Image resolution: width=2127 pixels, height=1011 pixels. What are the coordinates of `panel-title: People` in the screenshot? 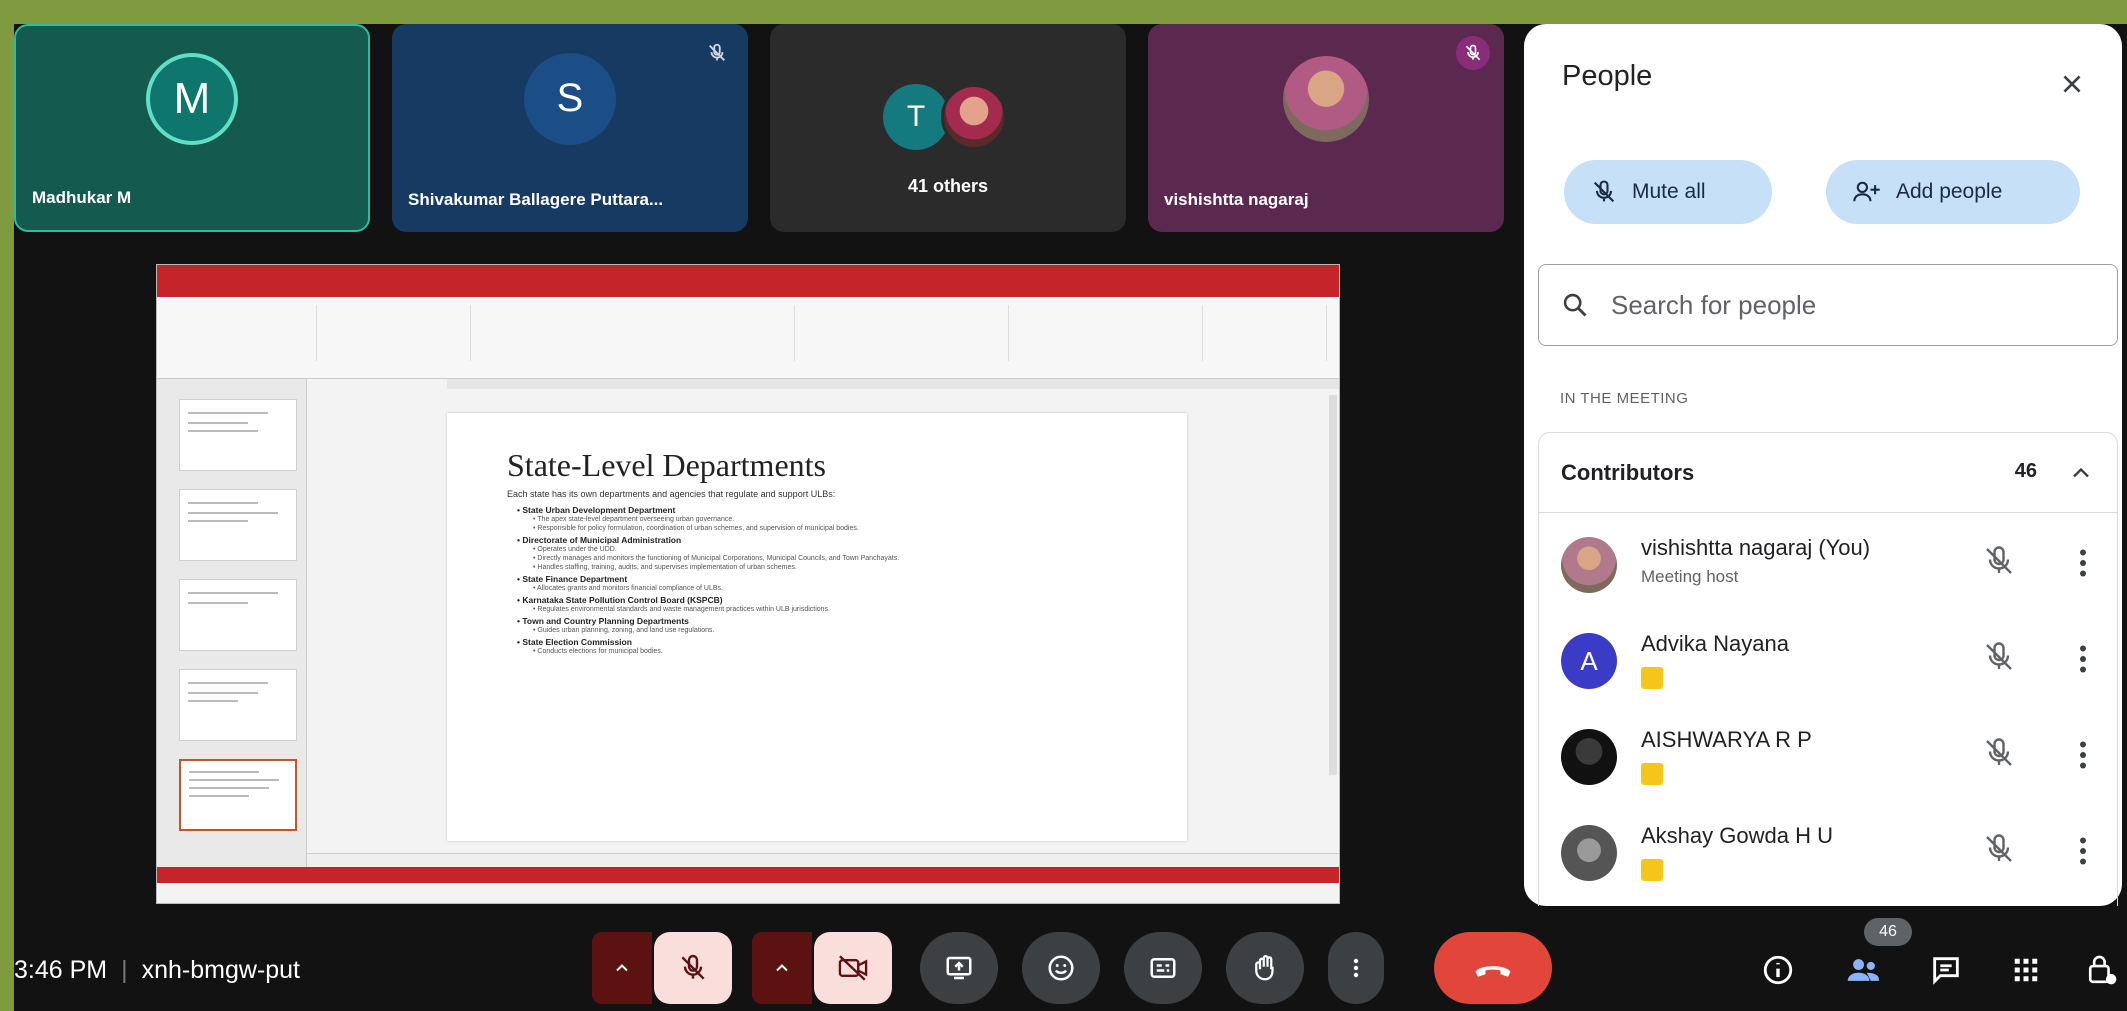 It's located at (1607, 76).